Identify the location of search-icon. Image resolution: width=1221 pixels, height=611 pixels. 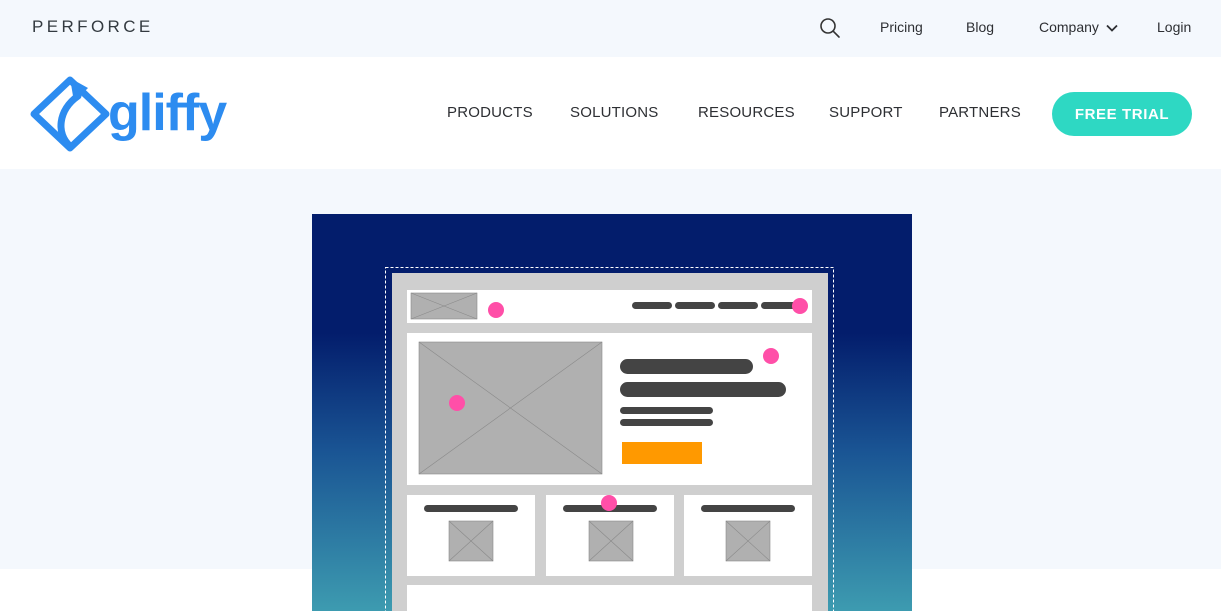
(830, 28).